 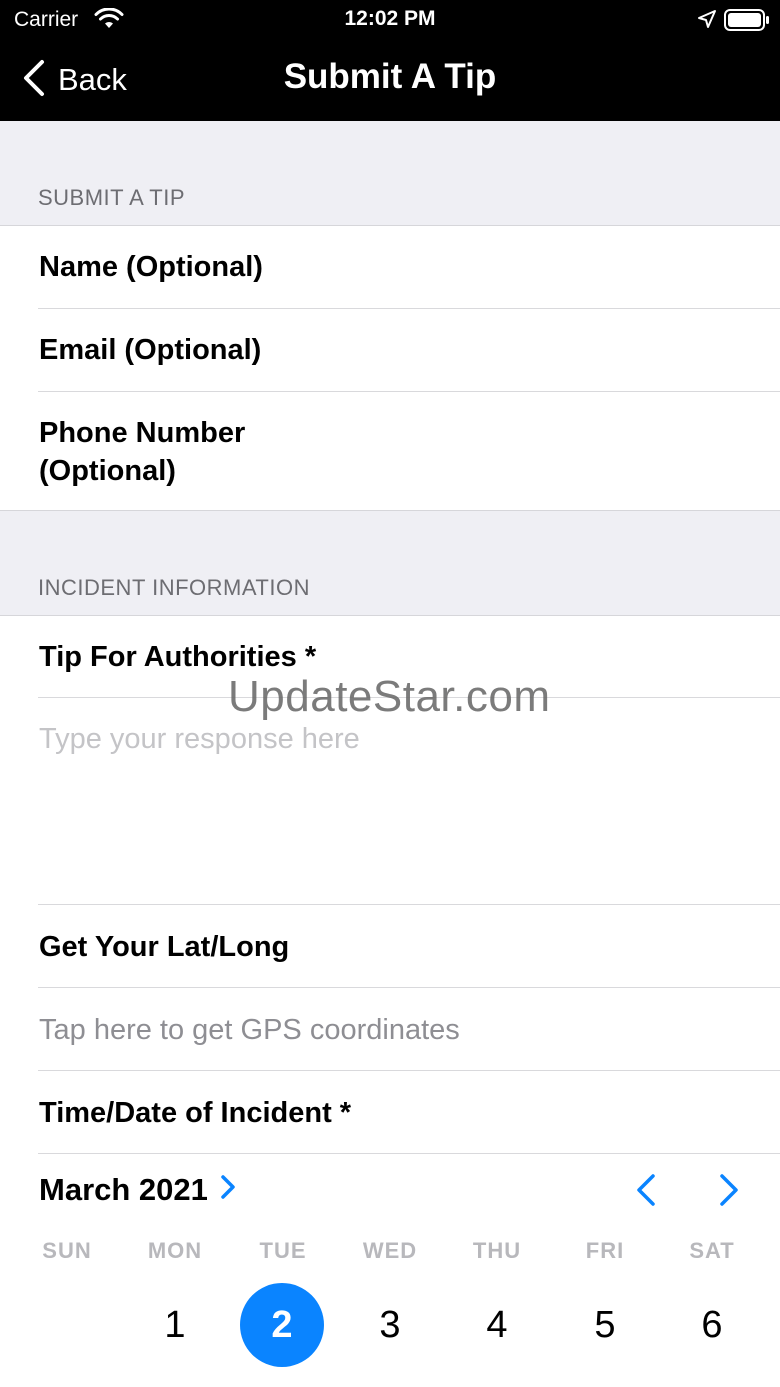 I want to click on previous-month-button, so click(x=646, y=1192).